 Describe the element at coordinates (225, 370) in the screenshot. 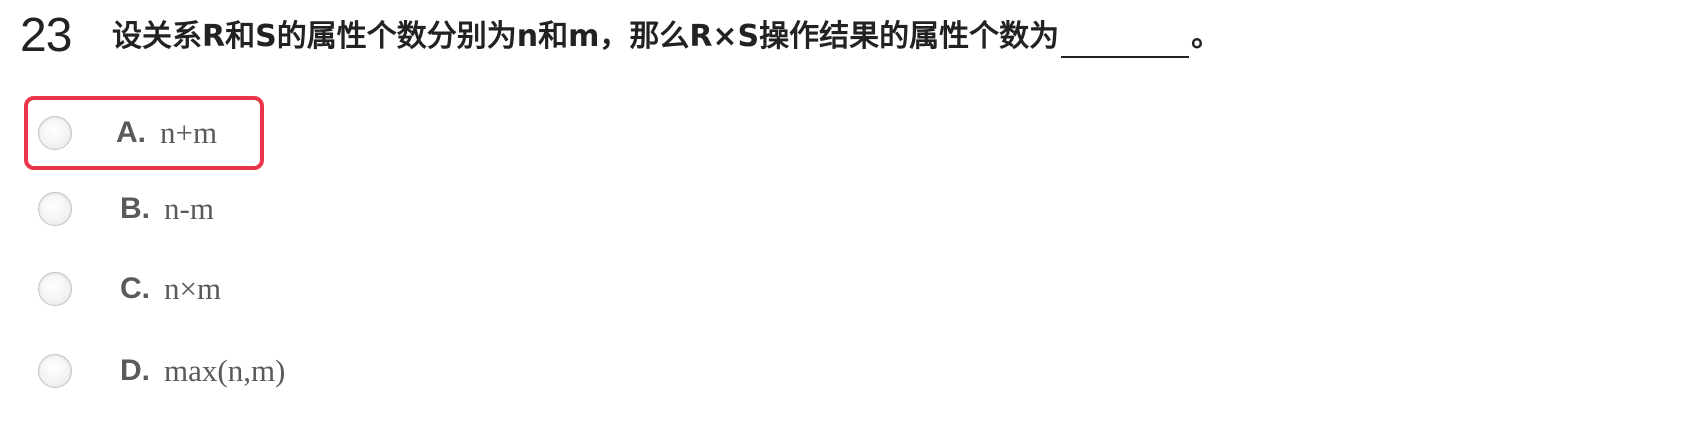

I see `option-text-d: max(n,m)` at that location.